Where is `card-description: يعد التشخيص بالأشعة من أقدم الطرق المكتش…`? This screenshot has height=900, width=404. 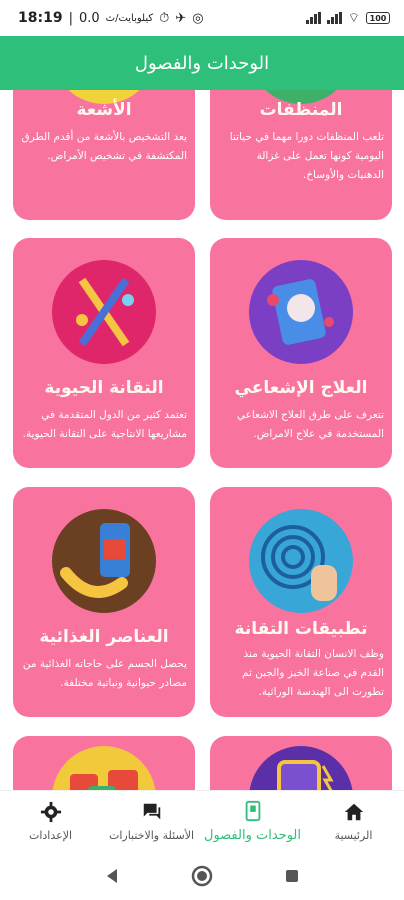
card-description: يعد التشخيص بالأشعة من أقدم الطرق المكتش… is located at coordinates (104, 146).